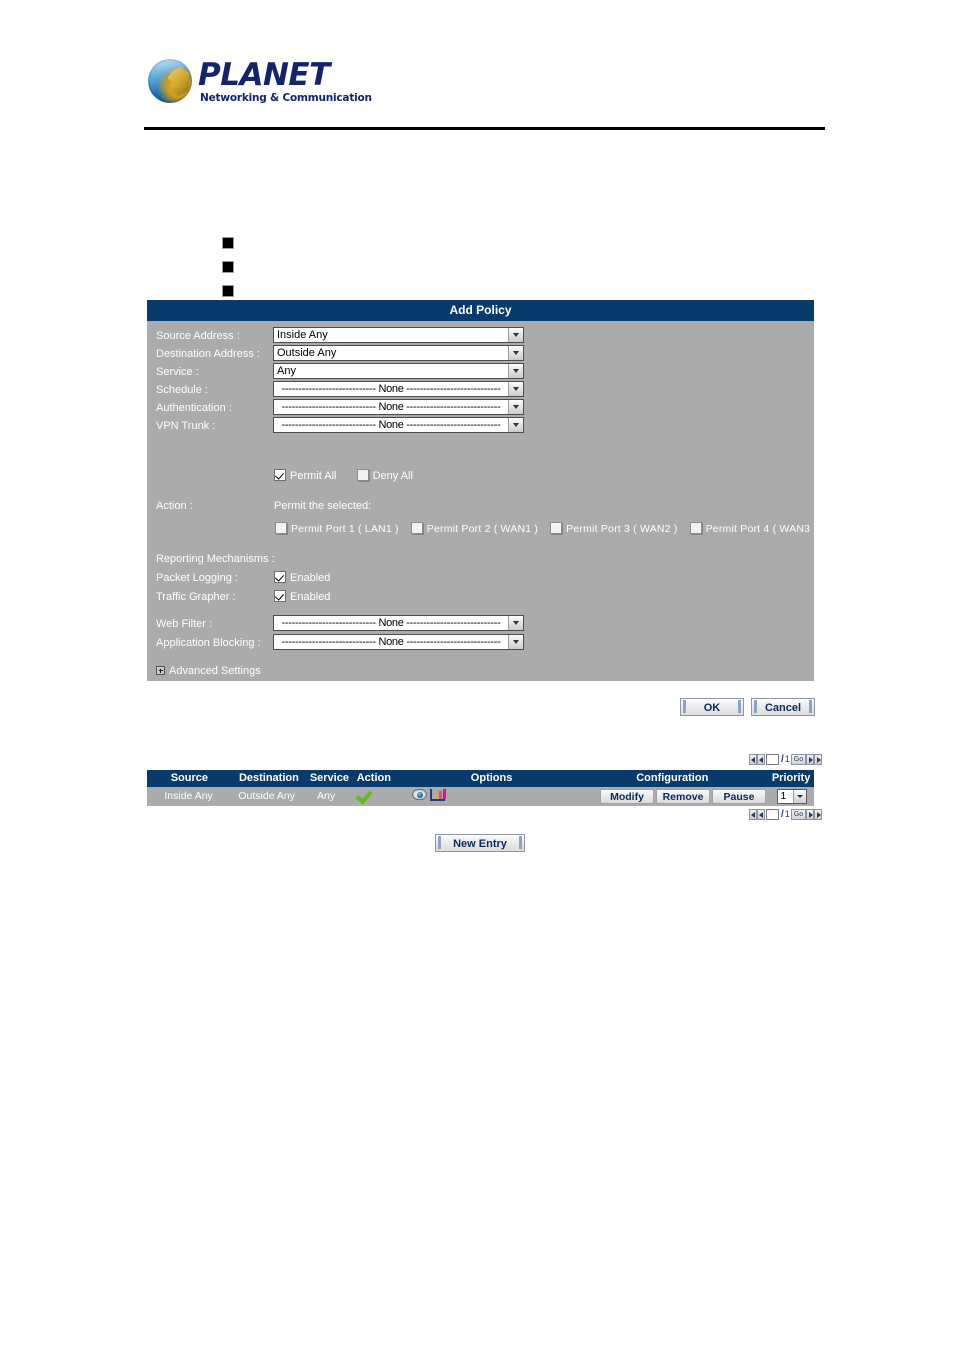  Describe the element at coordinates (362, 475) in the screenshot. I see `deny-all-checkbox` at that location.